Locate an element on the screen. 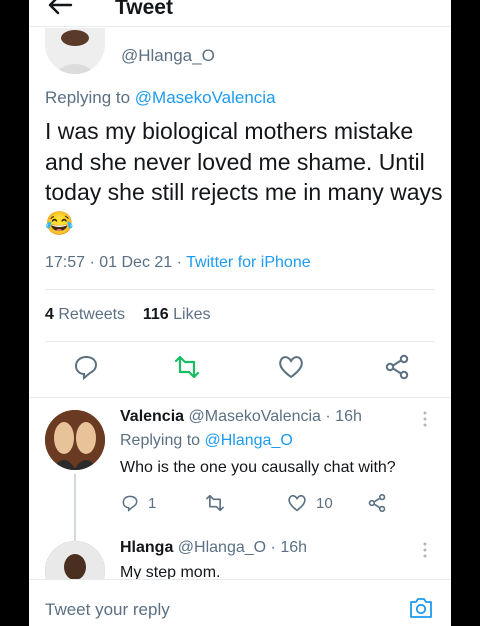  retweets-stat: 4 Retweets is located at coordinates (85, 314).